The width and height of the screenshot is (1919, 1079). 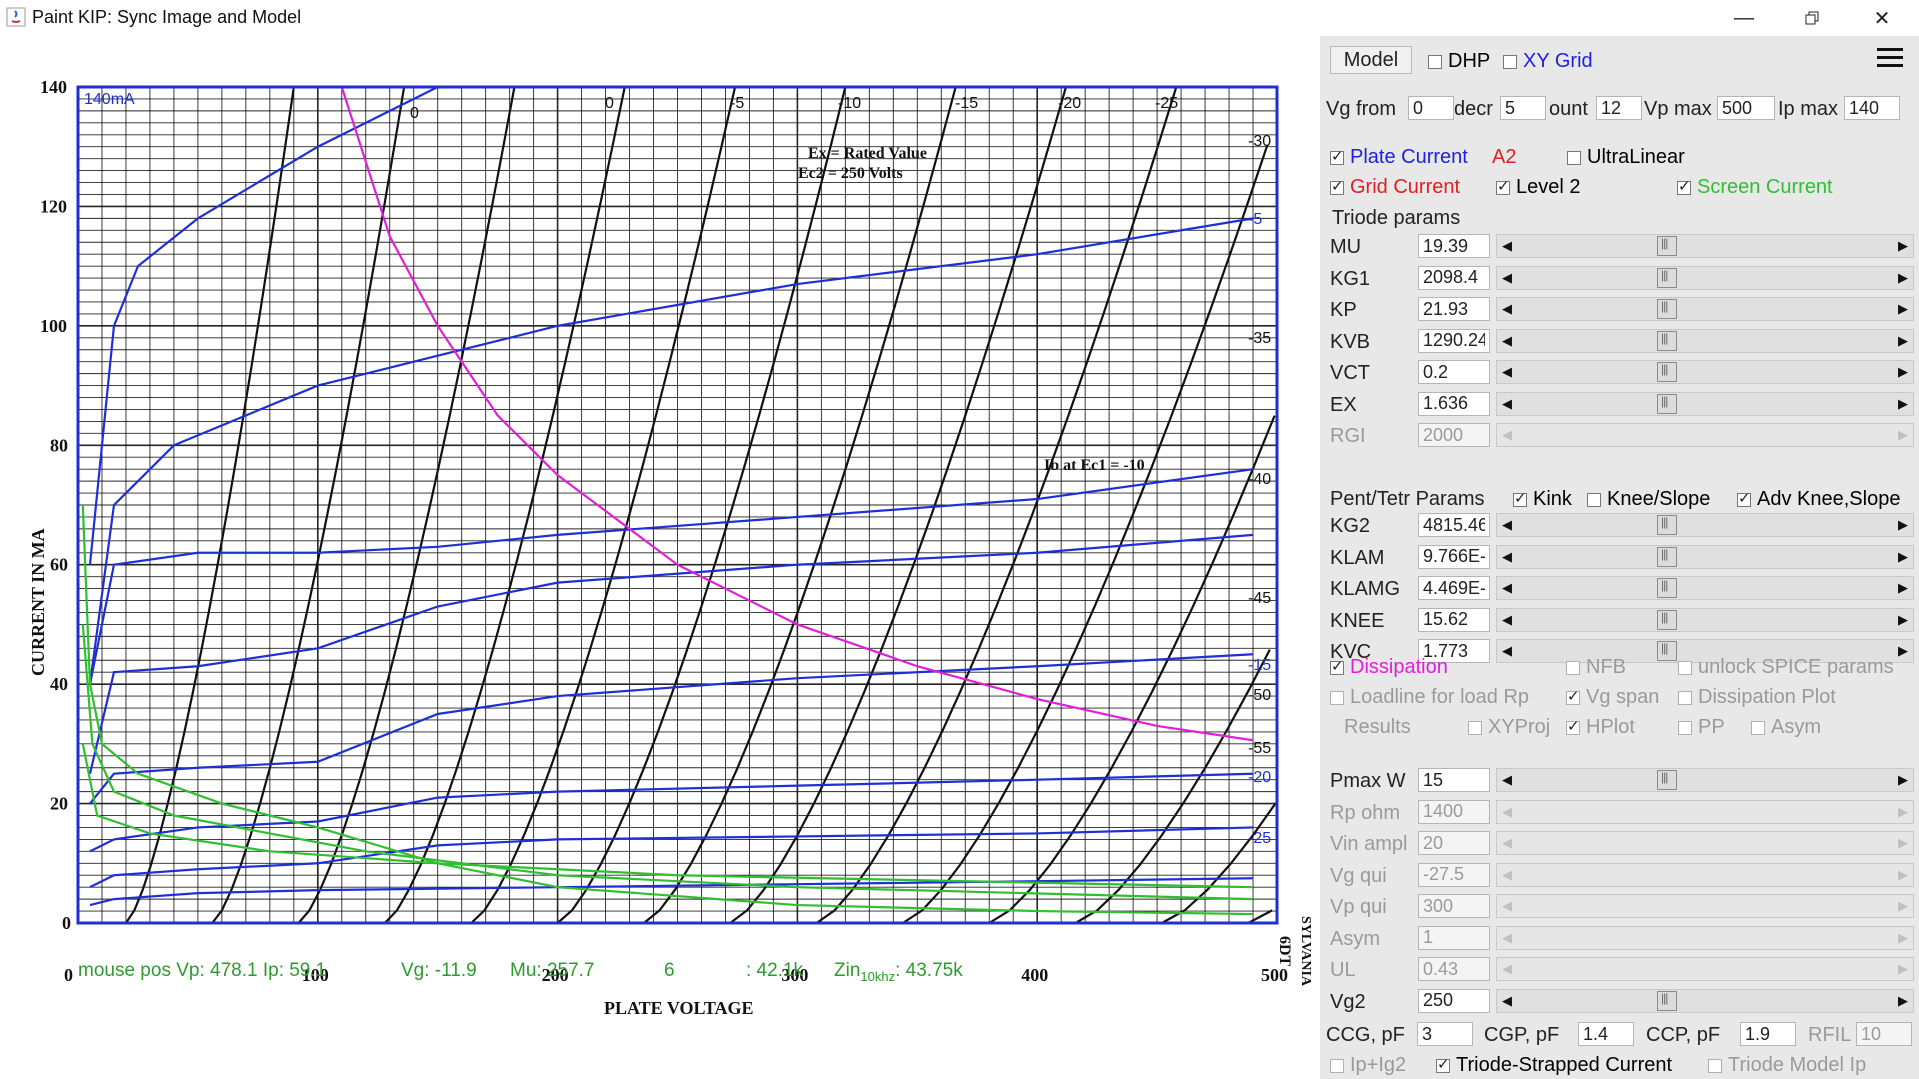 I want to click on dissipation-checkbox: Dissipation, so click(x=1389, y=667).